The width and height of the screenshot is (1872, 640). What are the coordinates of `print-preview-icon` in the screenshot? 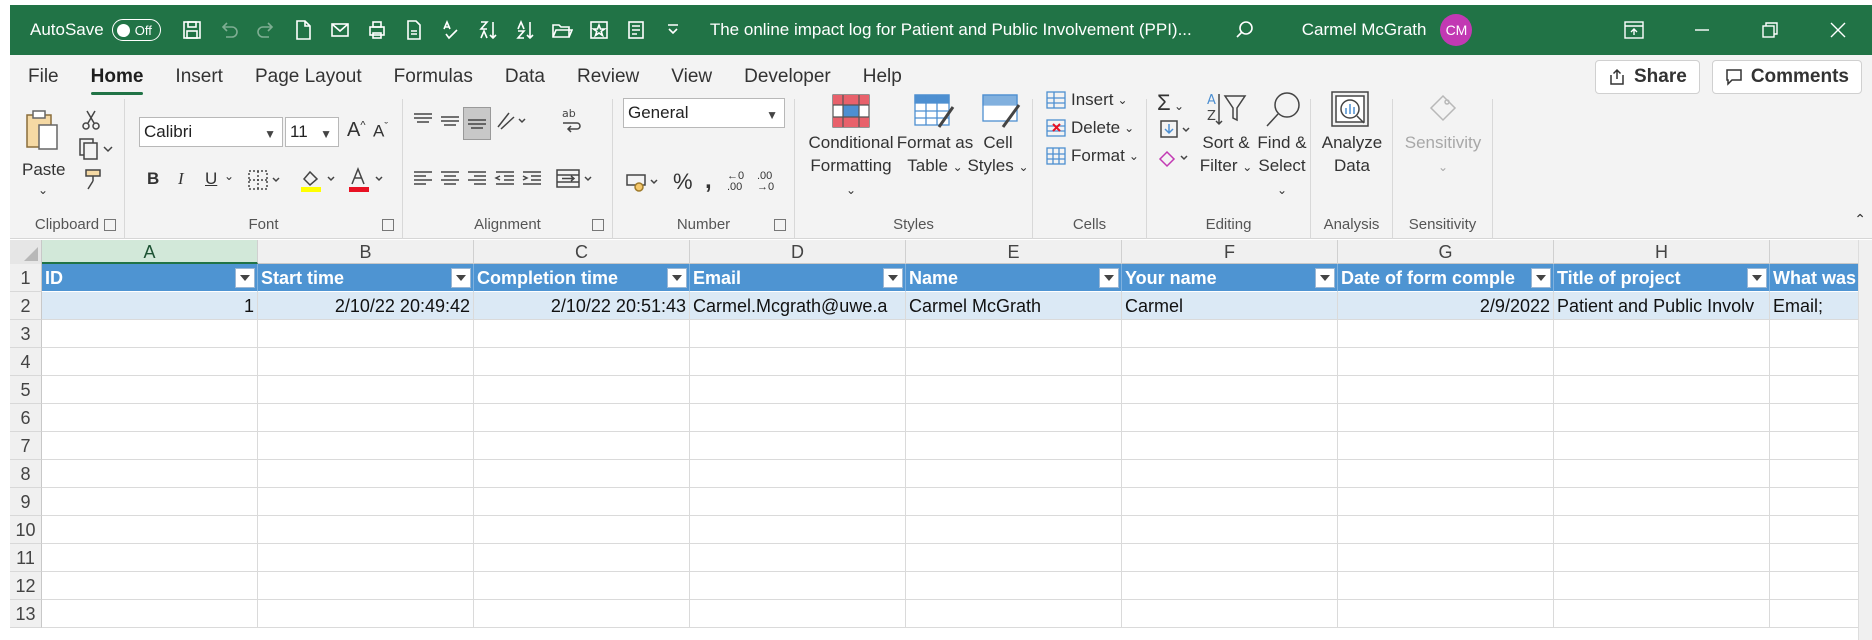 It's located at (377, 30).